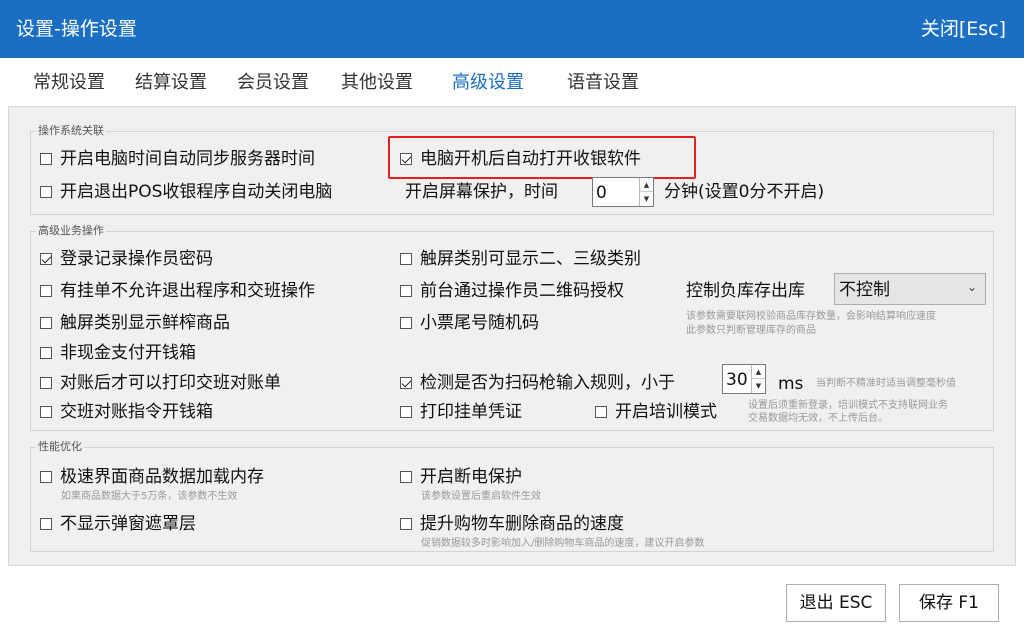 This screenshot has width=1024, height=630. Describe the element at coordinates (160, 383) in the screenshot. I see `print-reconcile-checkbox: 对账后才可以打印交班对账单` at that location.